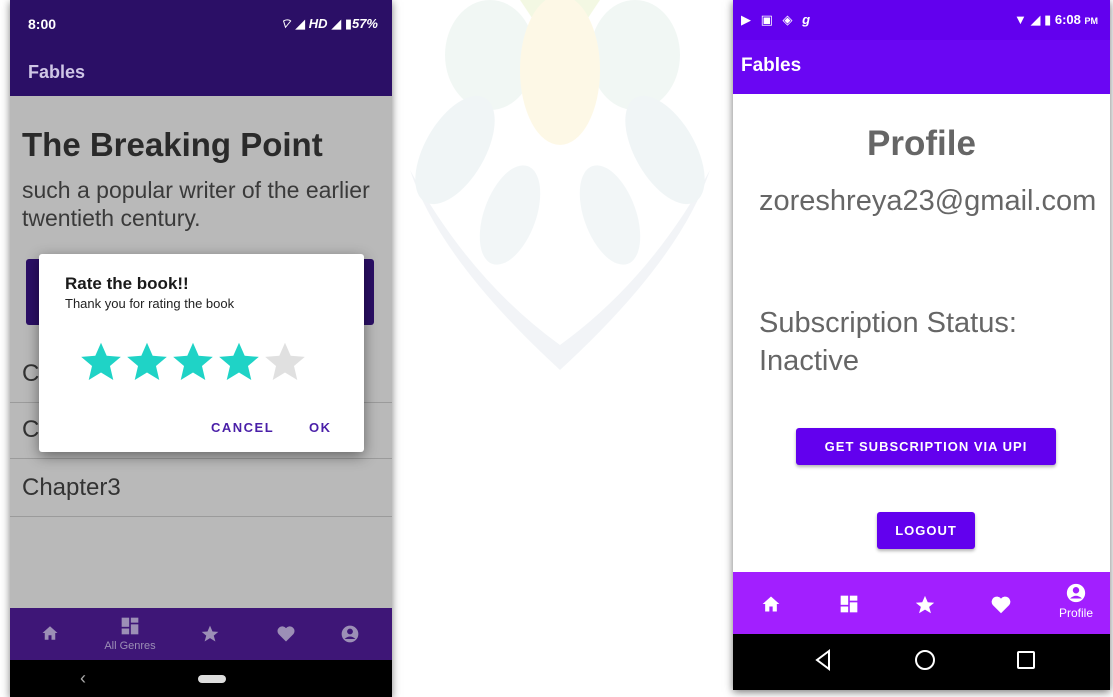 This screenshot has height=697, width=1113. What do you see at coordinates (83, 678) in the screenshot?
I see `back-icon: ‹` at bounding box center [83, 678].